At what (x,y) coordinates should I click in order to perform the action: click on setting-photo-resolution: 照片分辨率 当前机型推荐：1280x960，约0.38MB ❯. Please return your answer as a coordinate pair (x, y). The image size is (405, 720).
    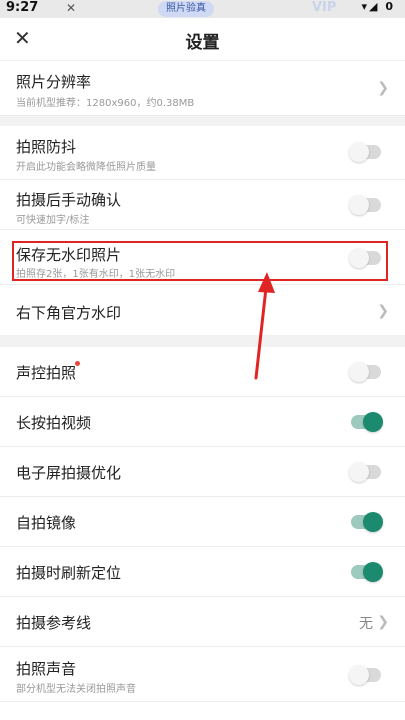
    Looking at the image, I should click on (202, 88).